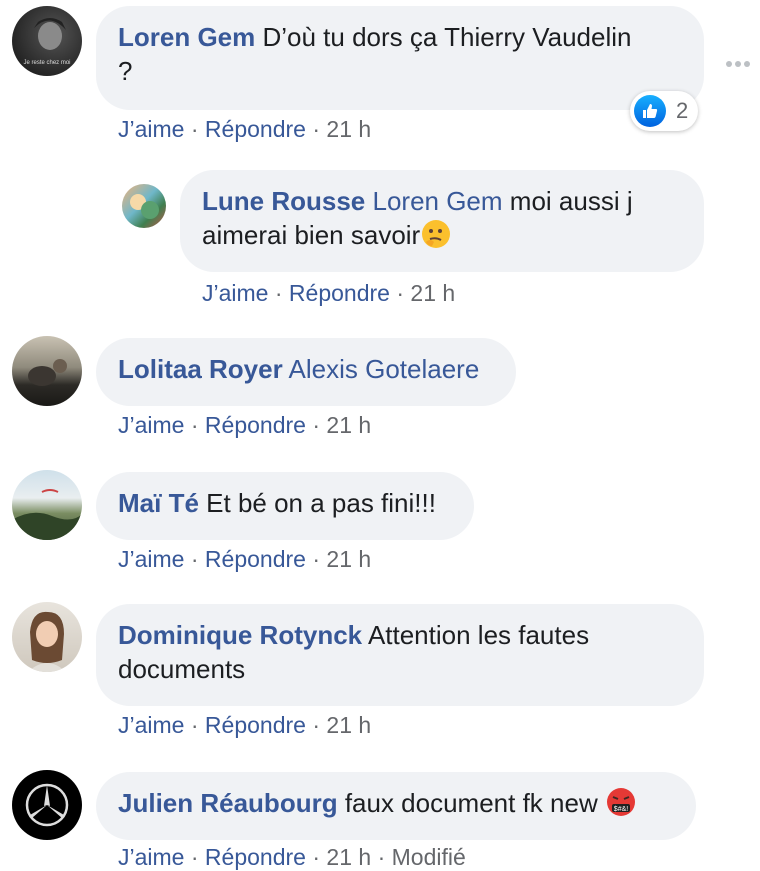 The image size is (760, 871). What do you see at coordinates (447, 37) in the screenshot?
I see `comment-text: D’où tu dors ça Thierry Vaudelin` at bounding box center [447, 37].